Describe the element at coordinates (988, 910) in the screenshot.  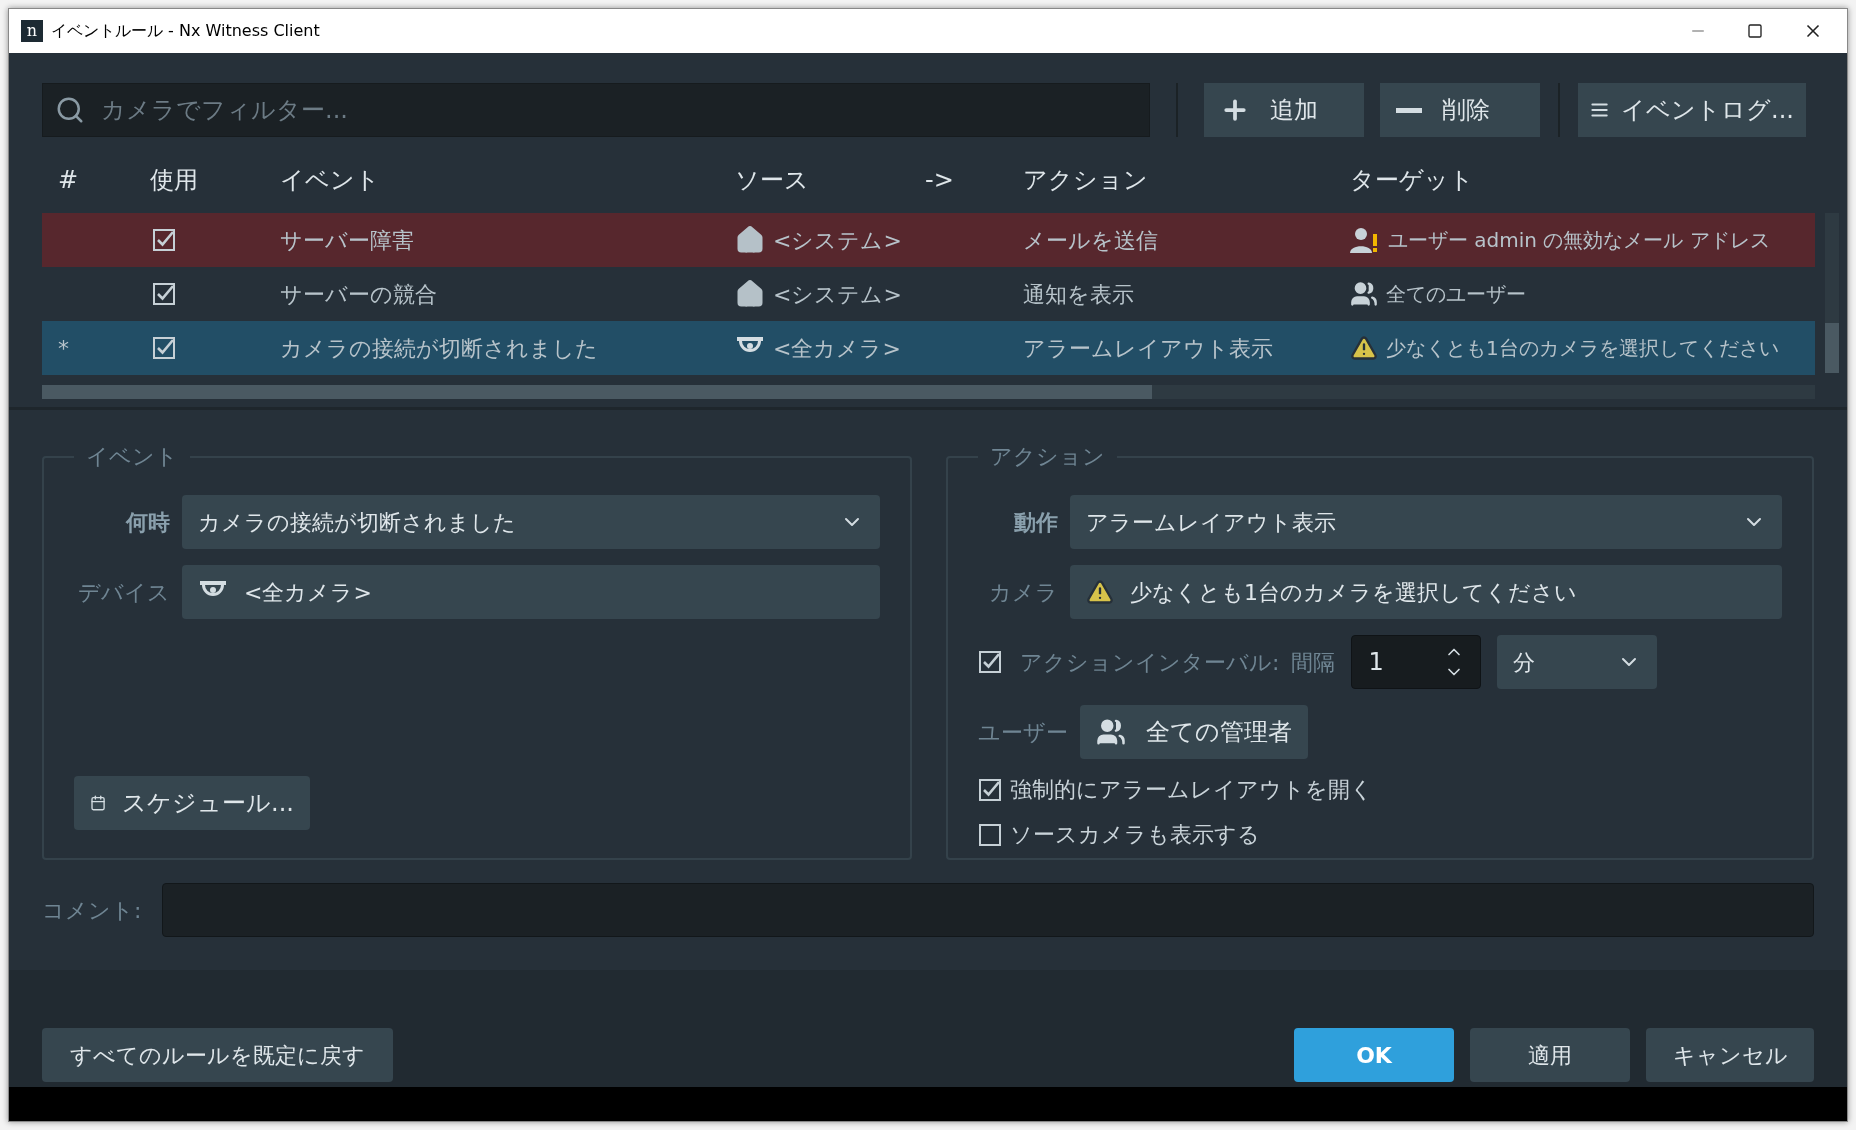
I see `comment-field` at that location.